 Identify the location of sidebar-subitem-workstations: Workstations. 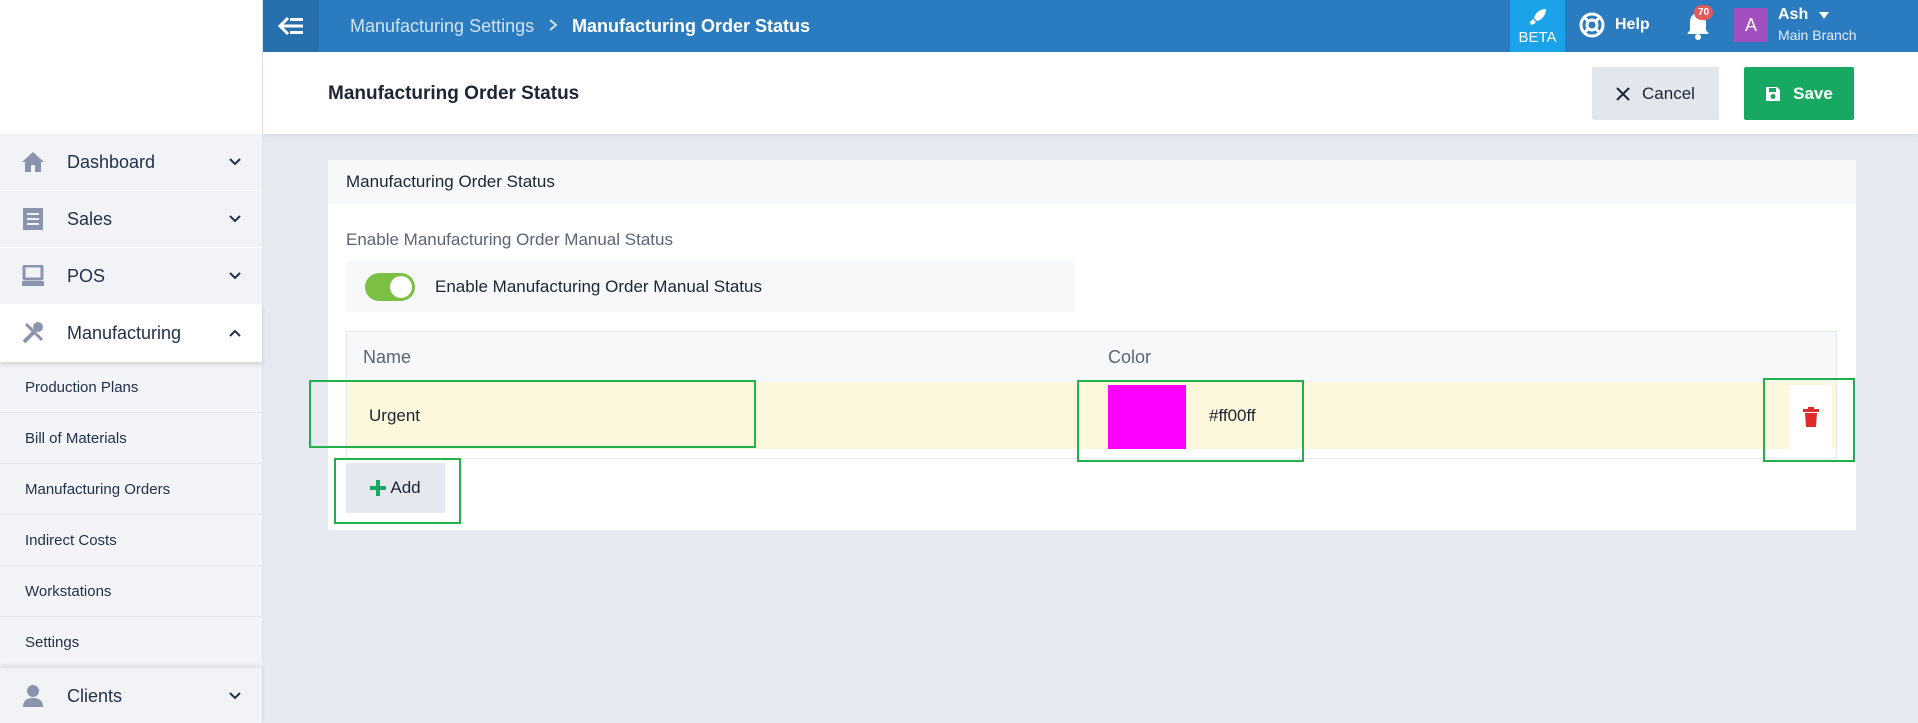
(131, 591).